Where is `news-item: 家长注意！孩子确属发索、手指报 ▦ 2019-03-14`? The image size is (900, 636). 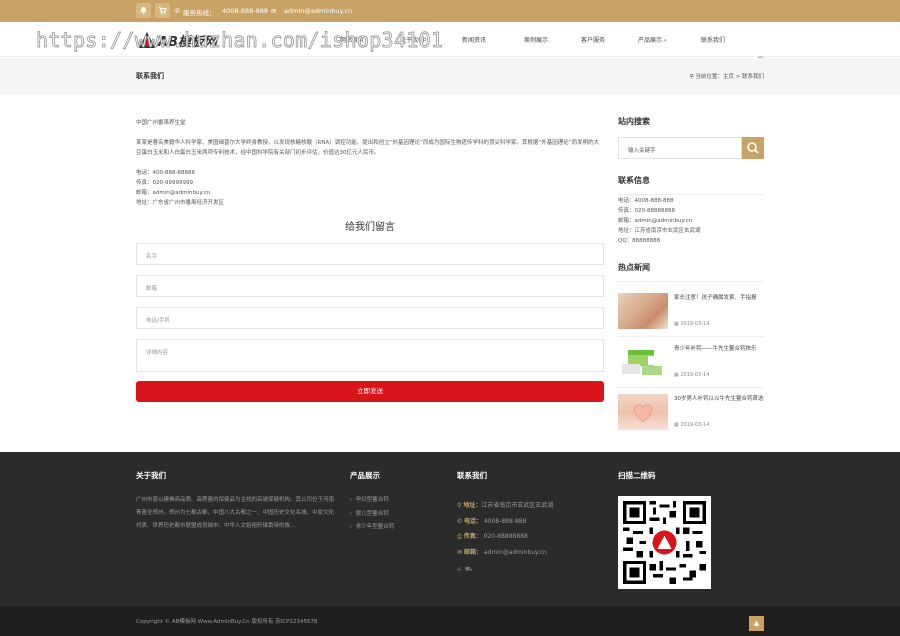 news-item: 家长注意！孩子确属发索、手指报 ▦ 2019-03-14 is located at coordinates (691, 312).